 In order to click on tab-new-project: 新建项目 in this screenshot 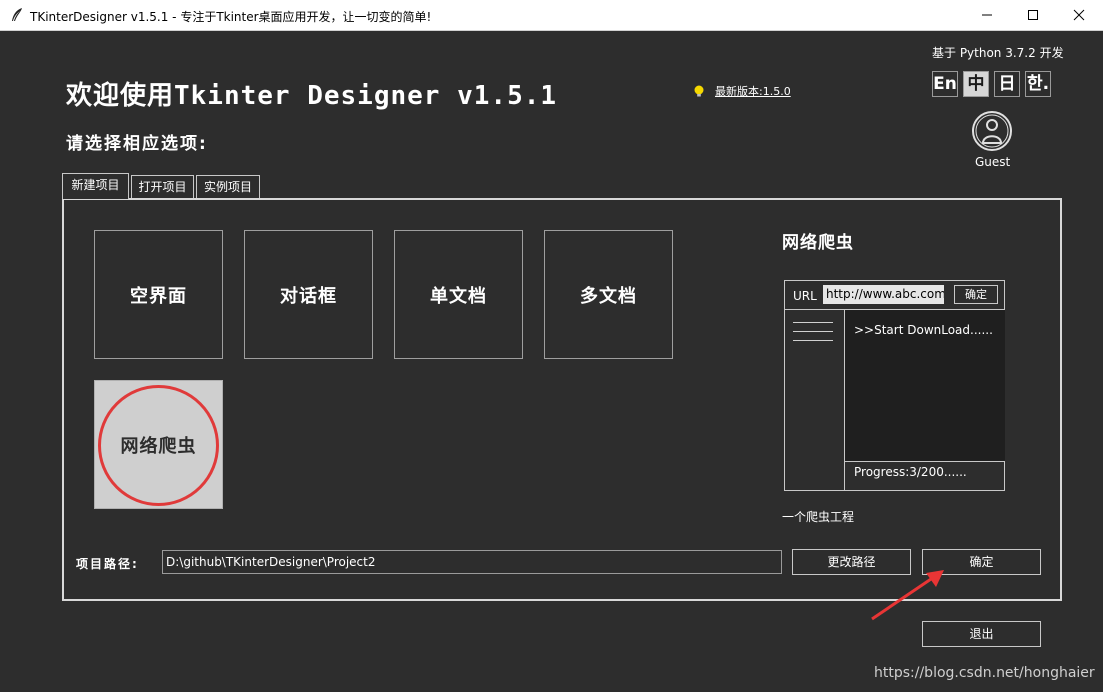, I will do `click(95, 186)`.